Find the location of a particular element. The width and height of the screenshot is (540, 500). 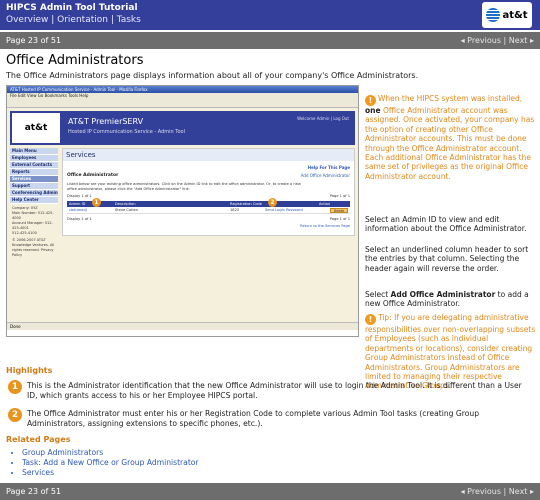

top-nav: Overview | Orientation | Tasks is located at coordinates (73, 20).